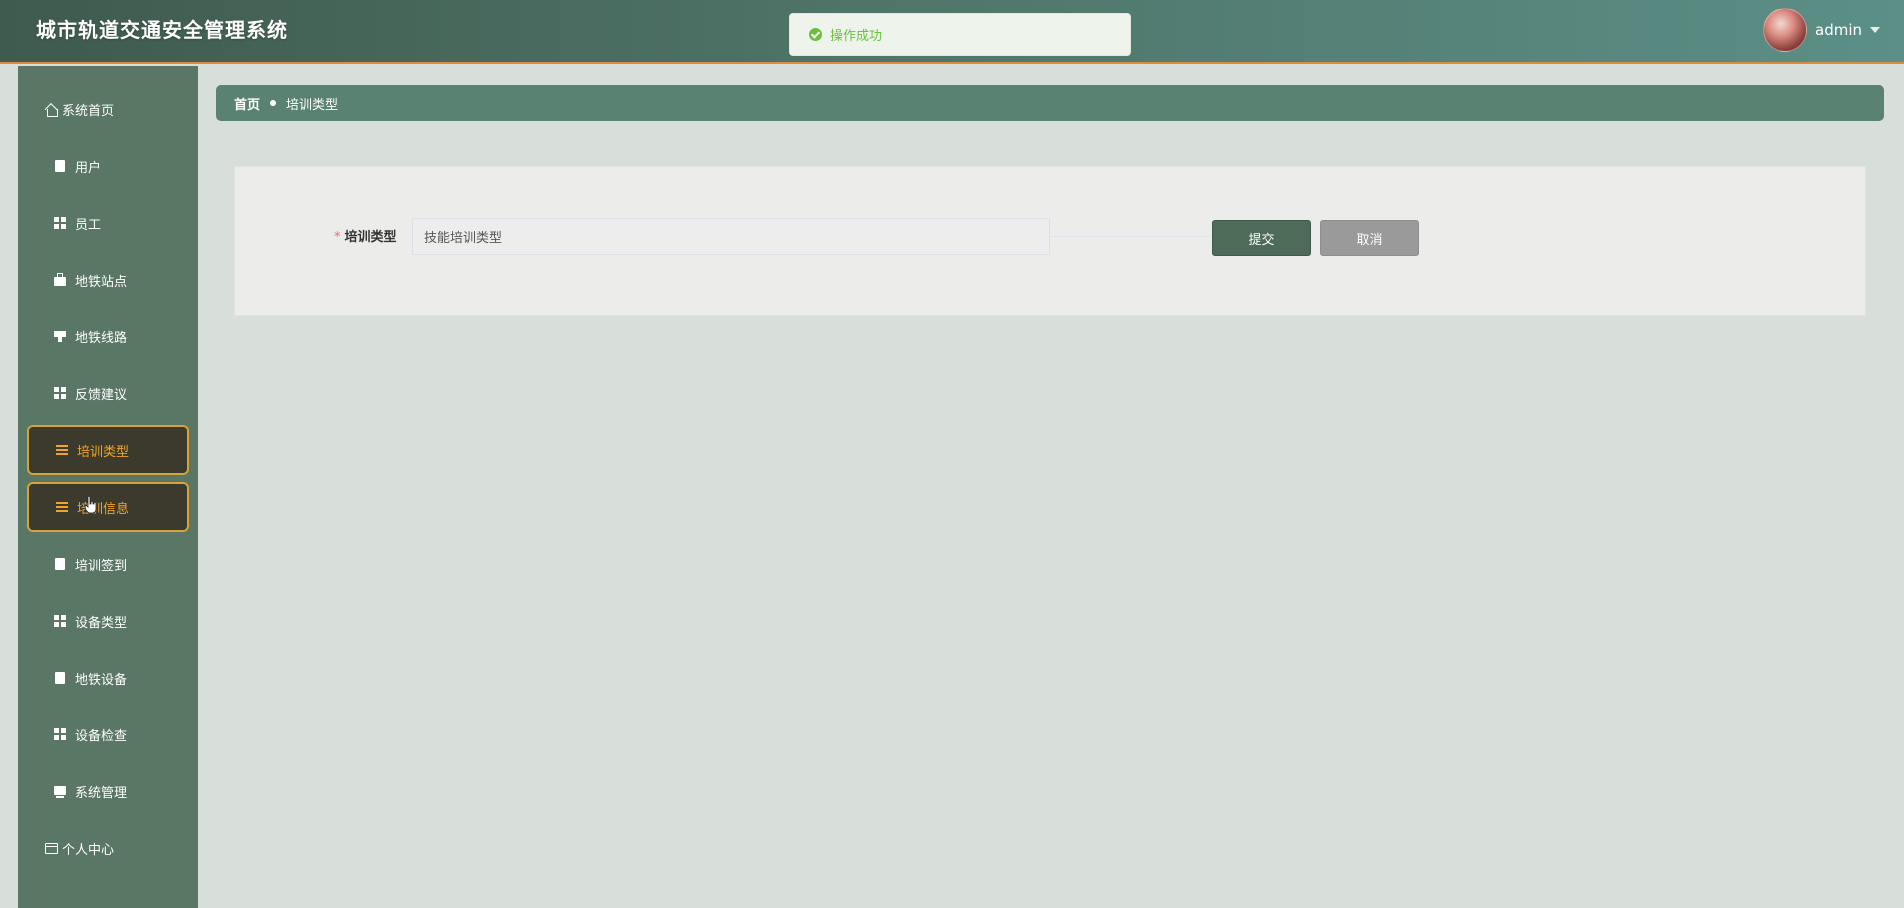 This screenshot has height=908, width=1904. Describe the element at coordinates (88, 168) in the screenshot. I see `sidebar-item-label: 用户` at that location.